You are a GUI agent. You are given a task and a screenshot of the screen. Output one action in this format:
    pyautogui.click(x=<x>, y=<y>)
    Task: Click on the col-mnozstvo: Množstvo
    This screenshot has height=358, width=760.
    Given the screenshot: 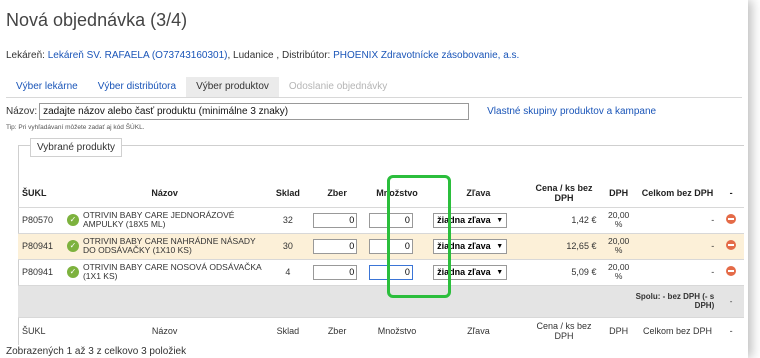 What is the action you would take?
    pyautogui.click(x=397, y=194)
    